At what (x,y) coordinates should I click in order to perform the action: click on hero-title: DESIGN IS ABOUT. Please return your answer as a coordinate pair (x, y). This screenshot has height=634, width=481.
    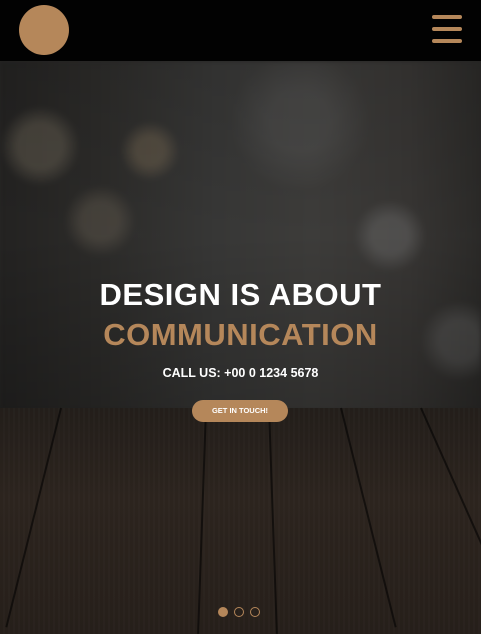
    Looking at the image, I should click on (240, 294).